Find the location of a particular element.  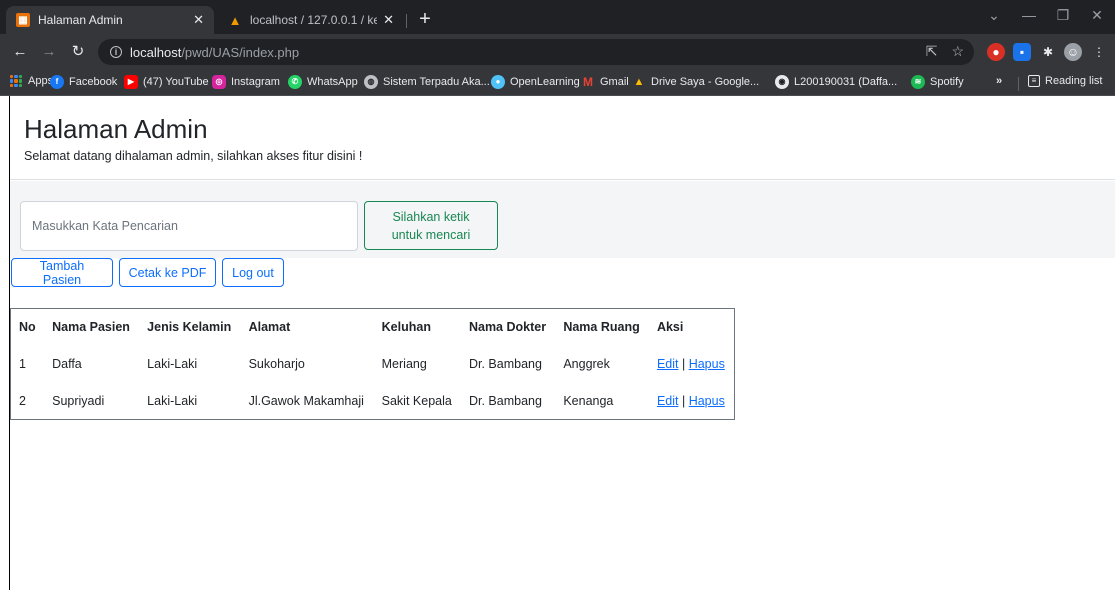

url-host: localhost is located at coordinates (156, 52).